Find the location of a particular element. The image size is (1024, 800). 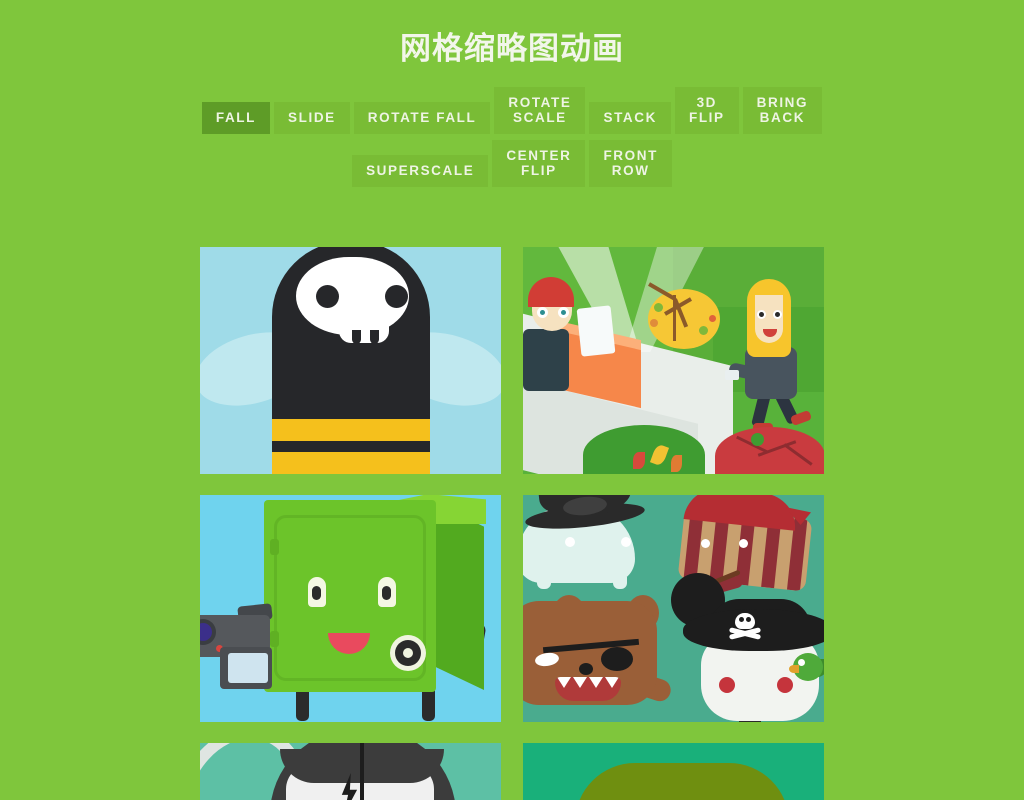

thumbnail-pirate-characters is located at coordinates (673, 608).